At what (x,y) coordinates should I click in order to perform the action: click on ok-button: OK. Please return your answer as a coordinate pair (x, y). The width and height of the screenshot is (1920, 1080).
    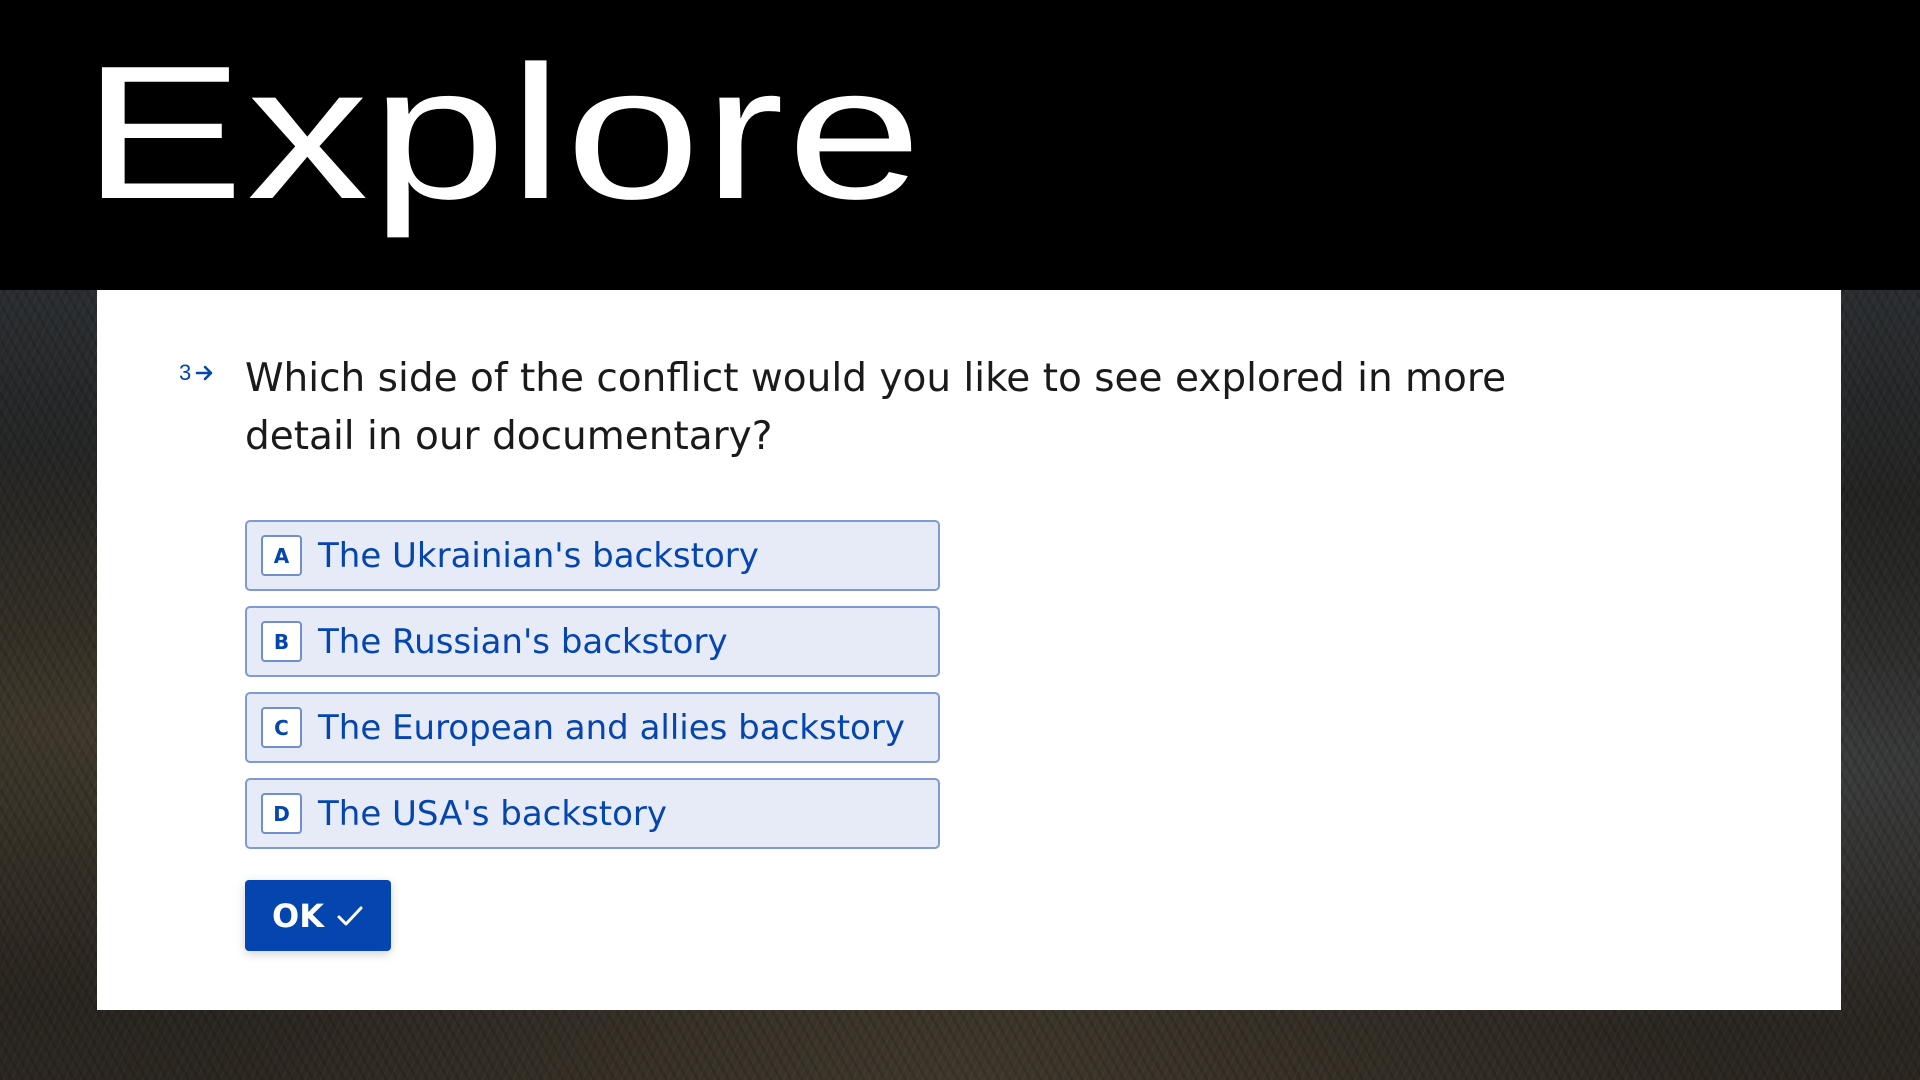
    Looking at the image, I should click on (318, 915).